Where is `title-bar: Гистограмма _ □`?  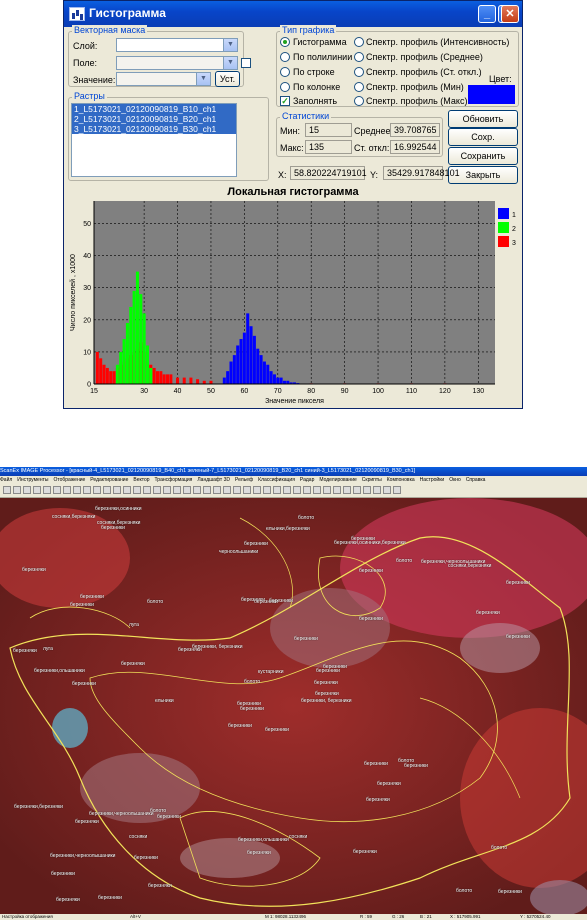 title-bar: Гистограмма _ □ is located at coordinates (293, 14).